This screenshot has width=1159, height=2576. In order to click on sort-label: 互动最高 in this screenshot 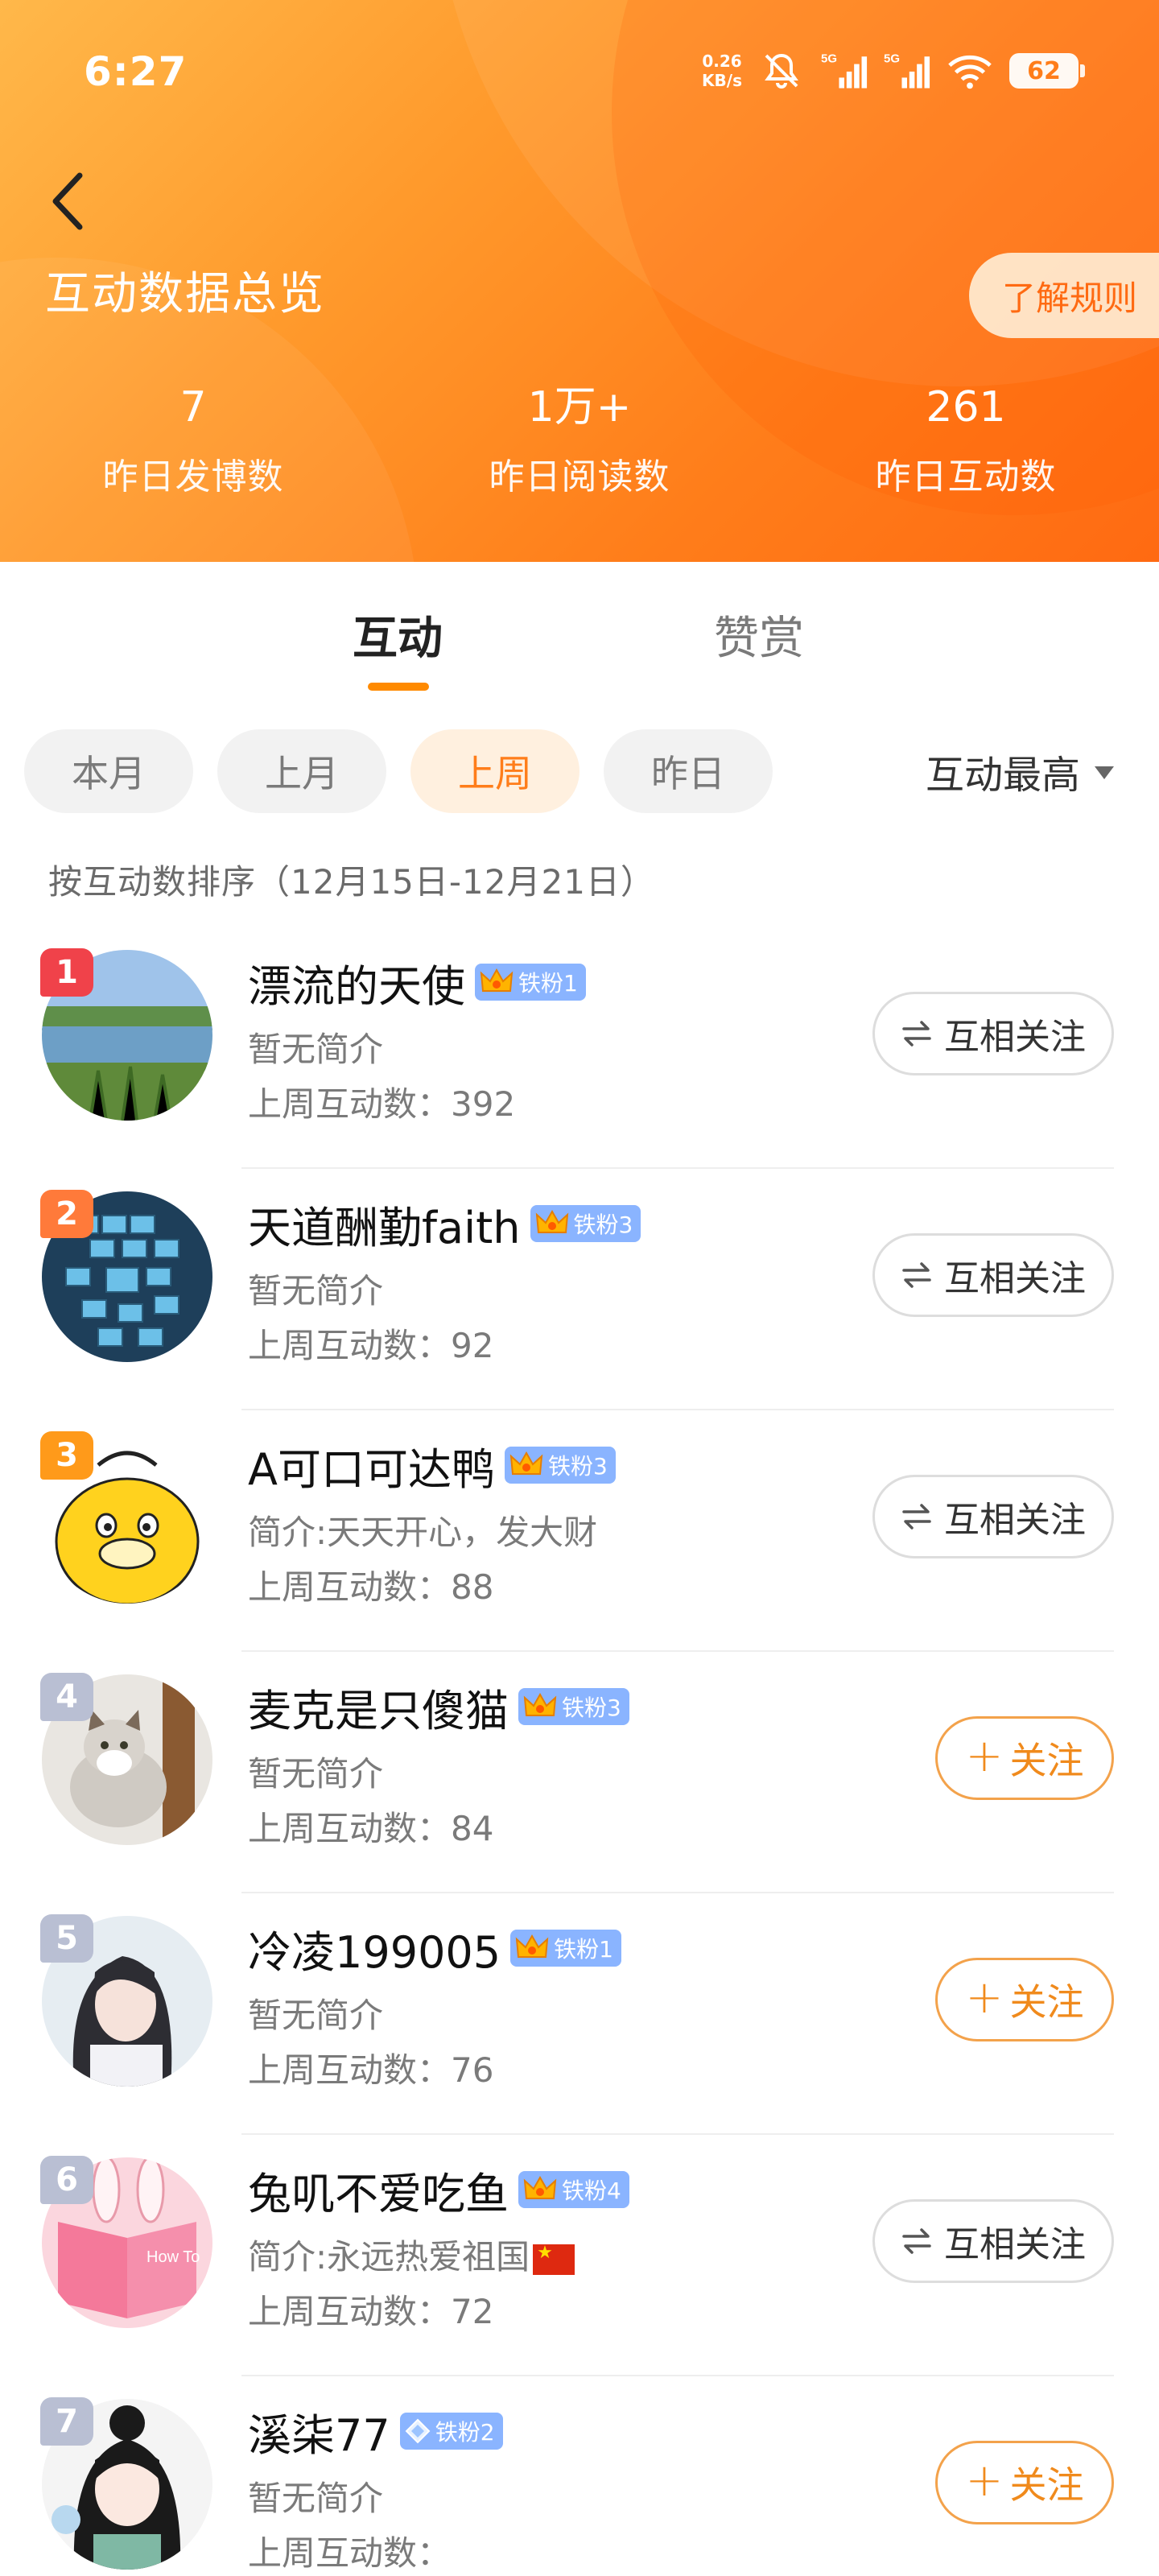, I will do `click(1003, 775)`.